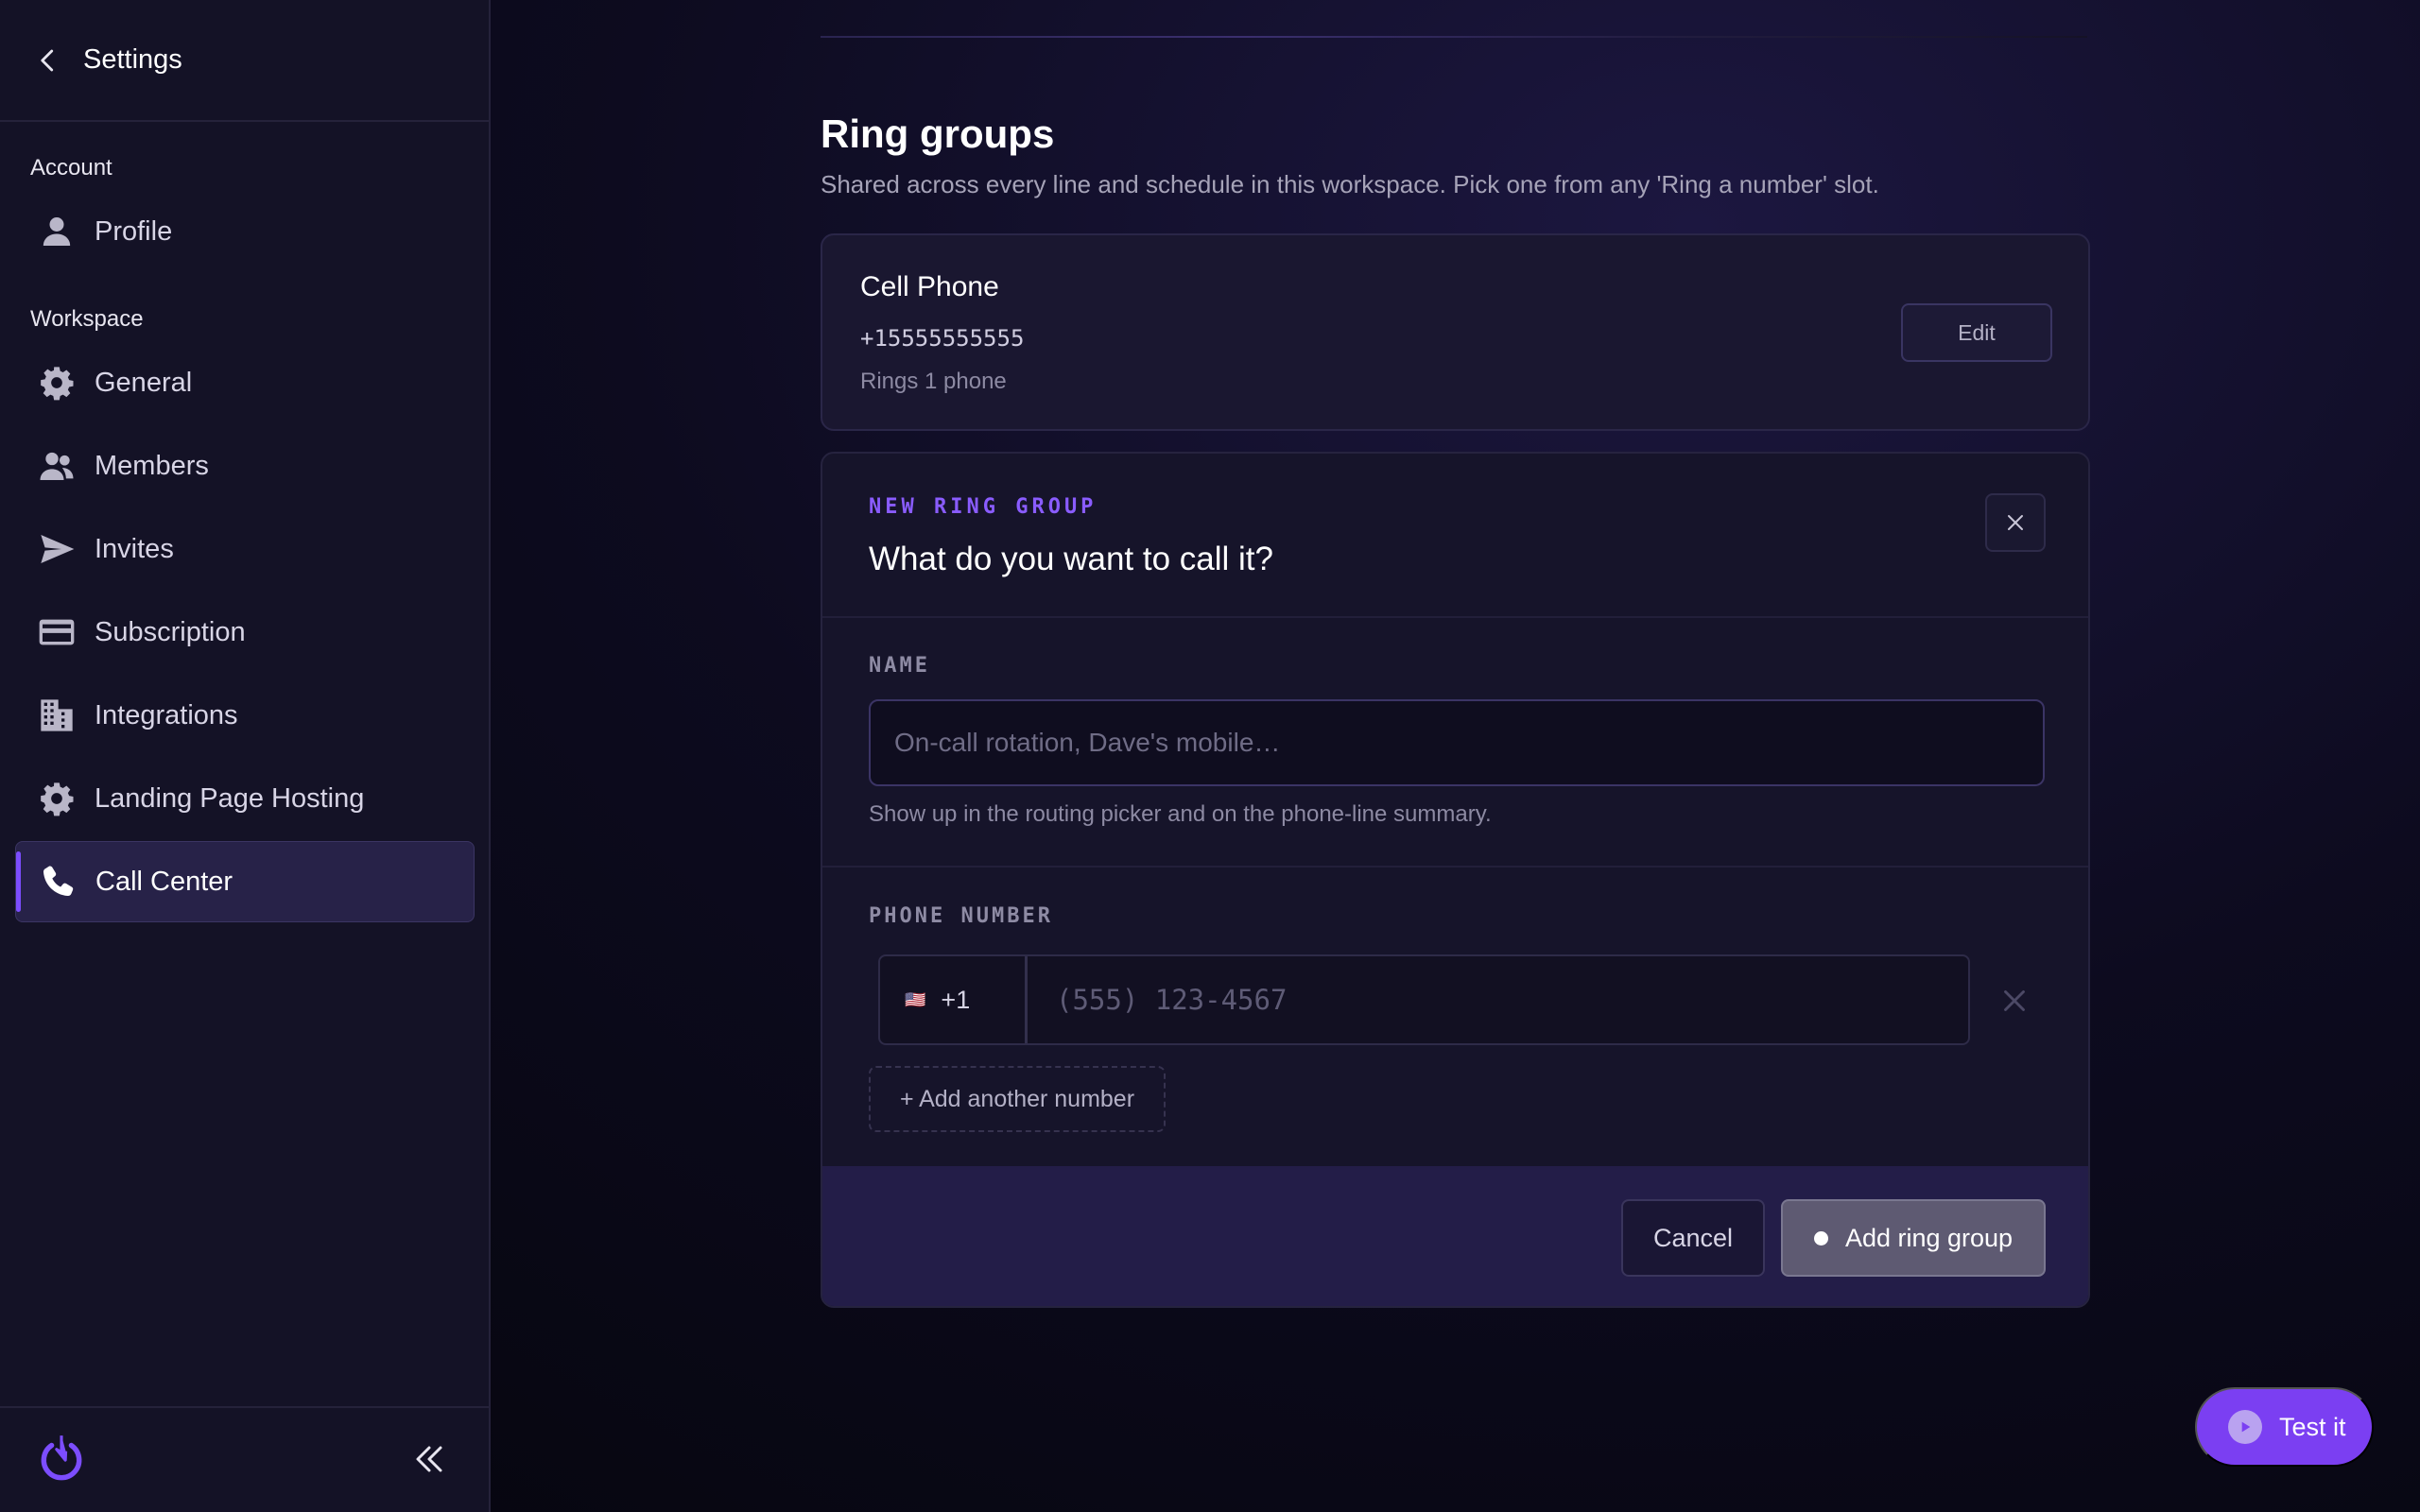 The image size is (2420, 1512). What do you see at coordinates (170, 631) in the screenshot?
I see `sidebar-item-label: Subscription` at bounding box center [170, 631].